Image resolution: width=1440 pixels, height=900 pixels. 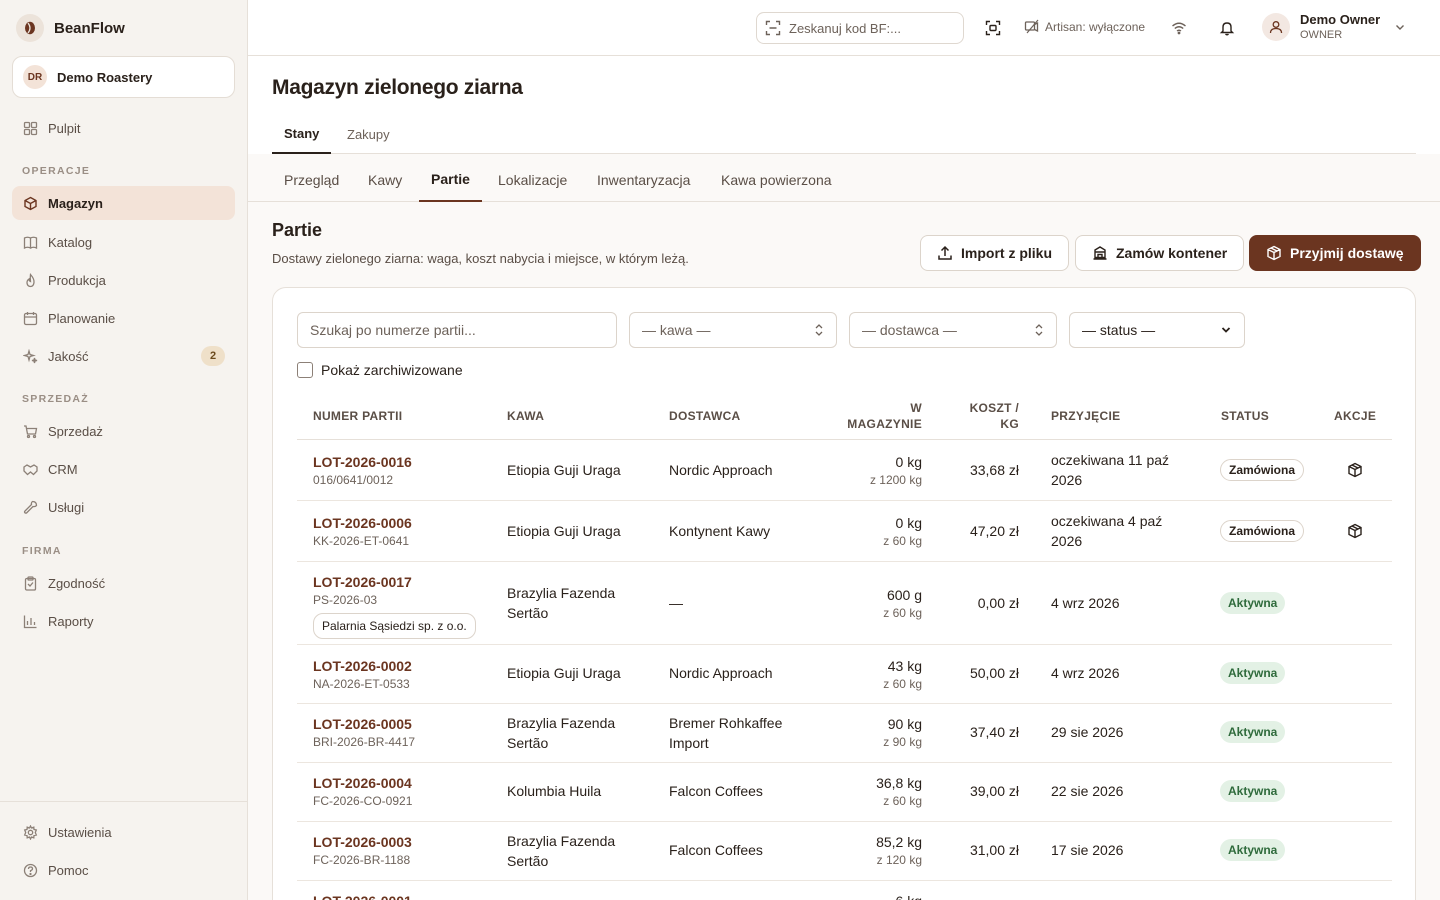 I want to click on chevron-down-icon, so click(x=1226, y=330).